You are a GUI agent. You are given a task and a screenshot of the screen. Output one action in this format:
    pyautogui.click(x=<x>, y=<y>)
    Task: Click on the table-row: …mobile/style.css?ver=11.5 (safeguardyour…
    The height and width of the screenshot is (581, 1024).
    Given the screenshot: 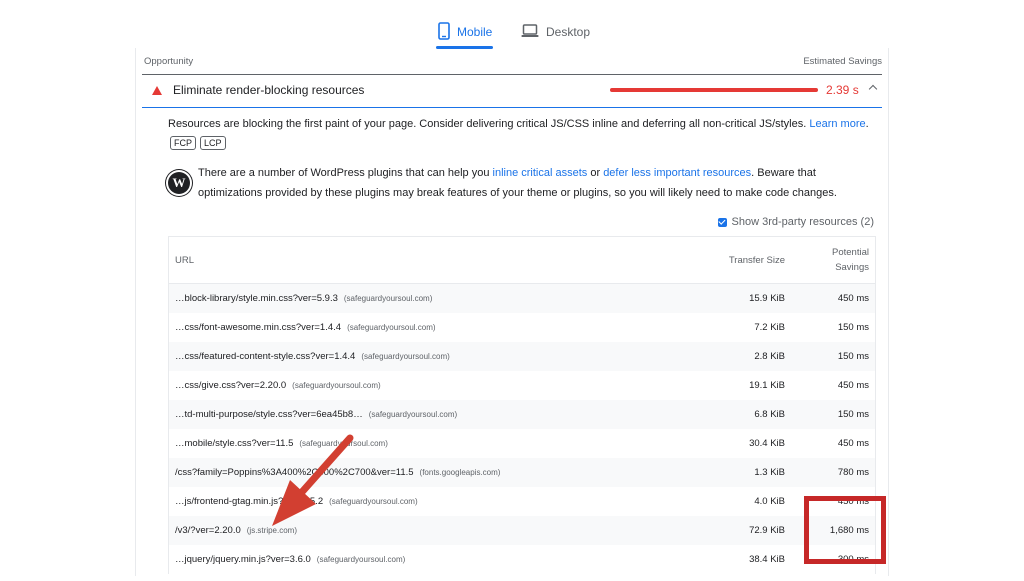 What is the action you would take?
    pyautogui.click(x=522, y=443)
    